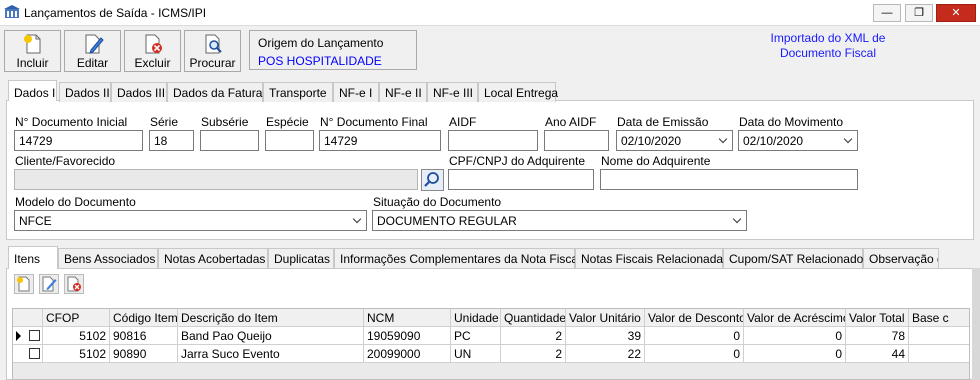  What do you see at coordinates (791, 122) in the screenshot?
I see `data-movimento-label: Data do Movimento` at bounding box center [791, 122].